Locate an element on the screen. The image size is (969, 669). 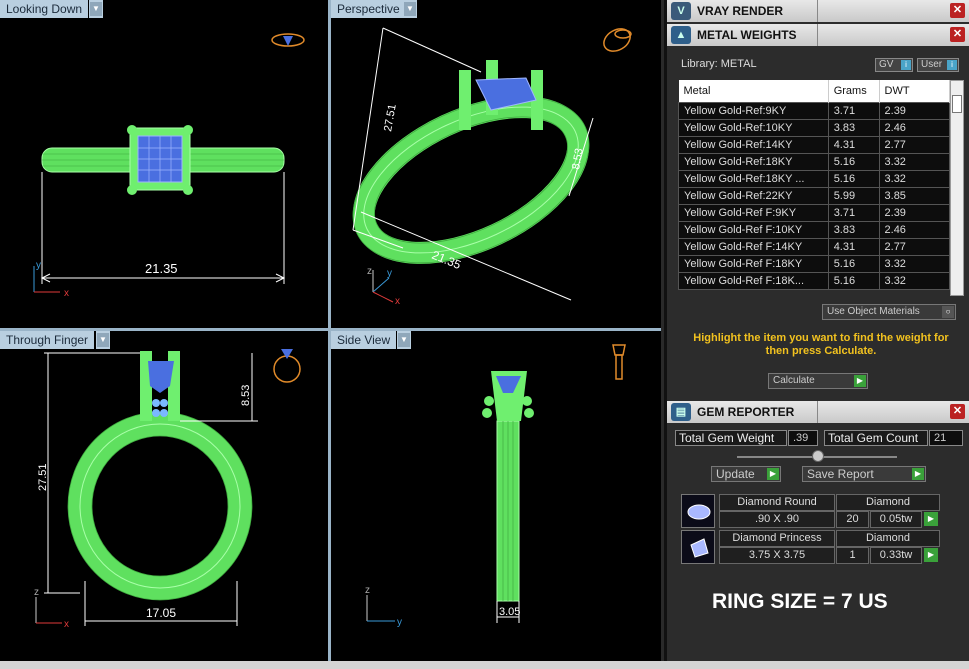
metal-weights-header: ▲ METAL WEIGHTS ✕ is located at coordinates (818, 35).